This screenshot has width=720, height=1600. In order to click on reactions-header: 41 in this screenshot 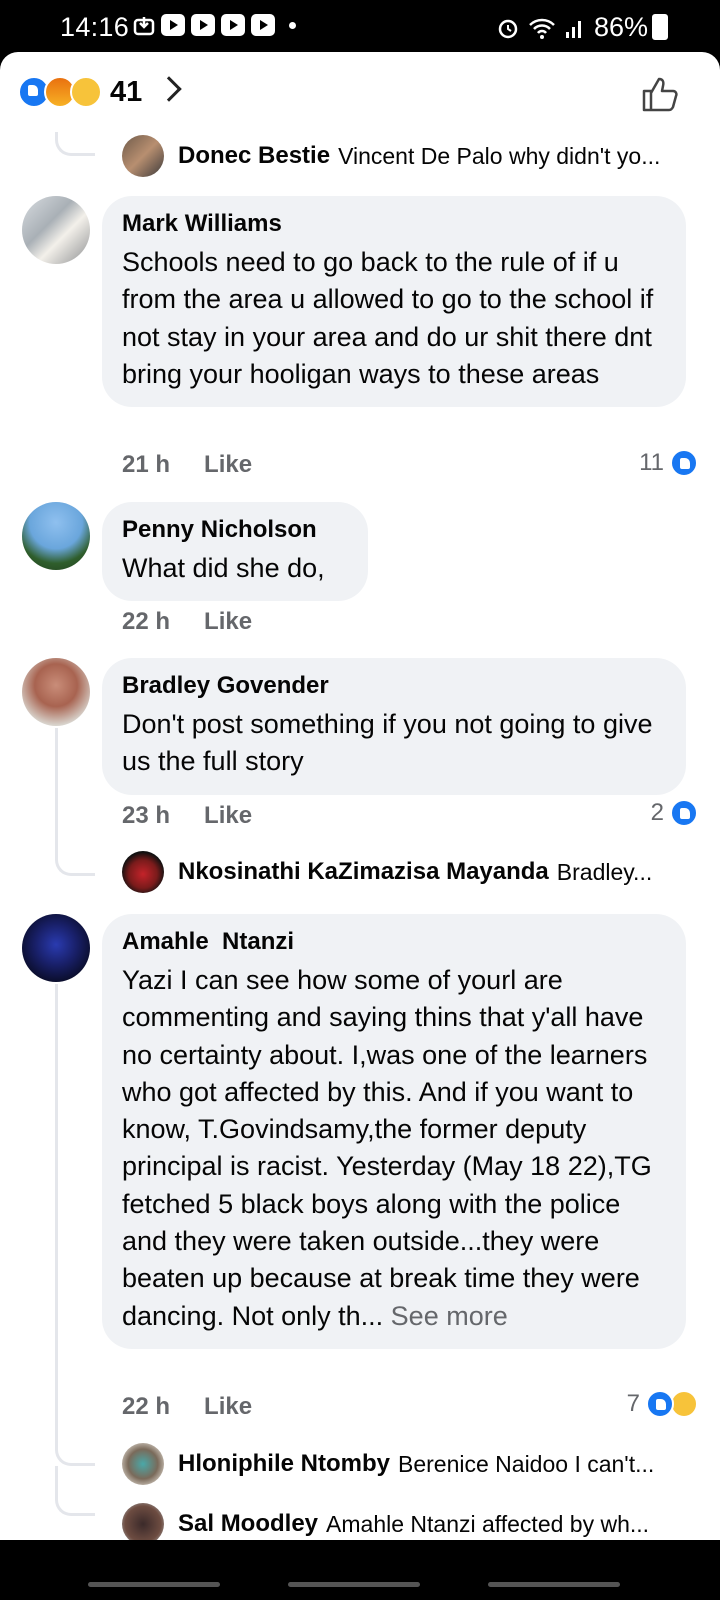, I will do `click(360, 92)`.